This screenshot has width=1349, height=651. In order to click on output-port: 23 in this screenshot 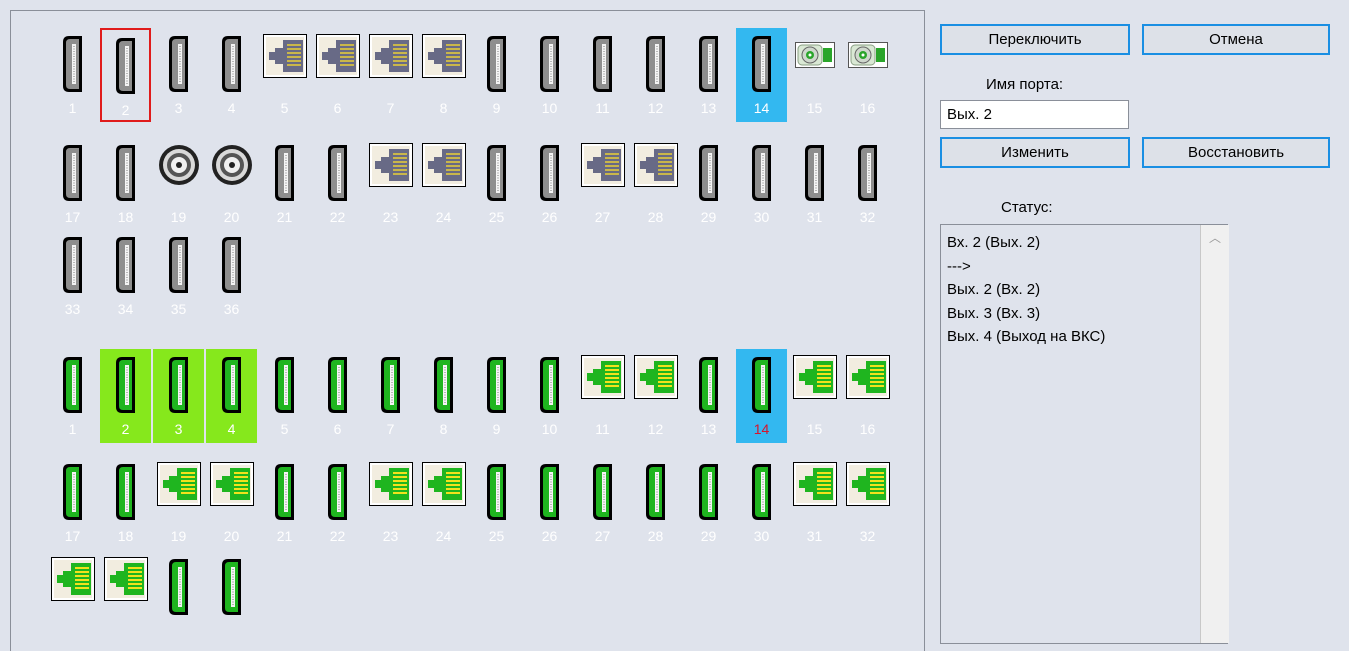, I will do `click(390, 503)`.